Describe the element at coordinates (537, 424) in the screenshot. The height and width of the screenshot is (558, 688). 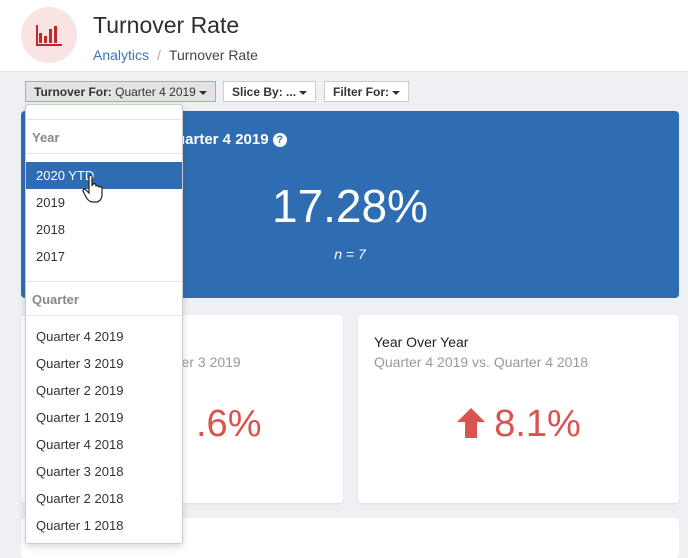
I see `yoy-value: 8.1%` at that location.